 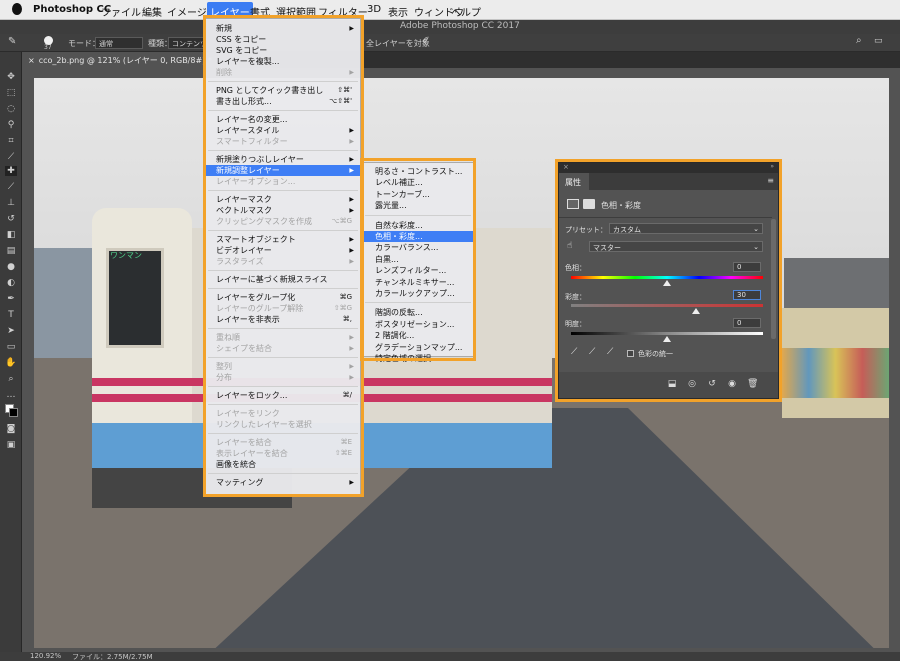 I want to click on menu-file: ファイル, so click(x=121, y=11).